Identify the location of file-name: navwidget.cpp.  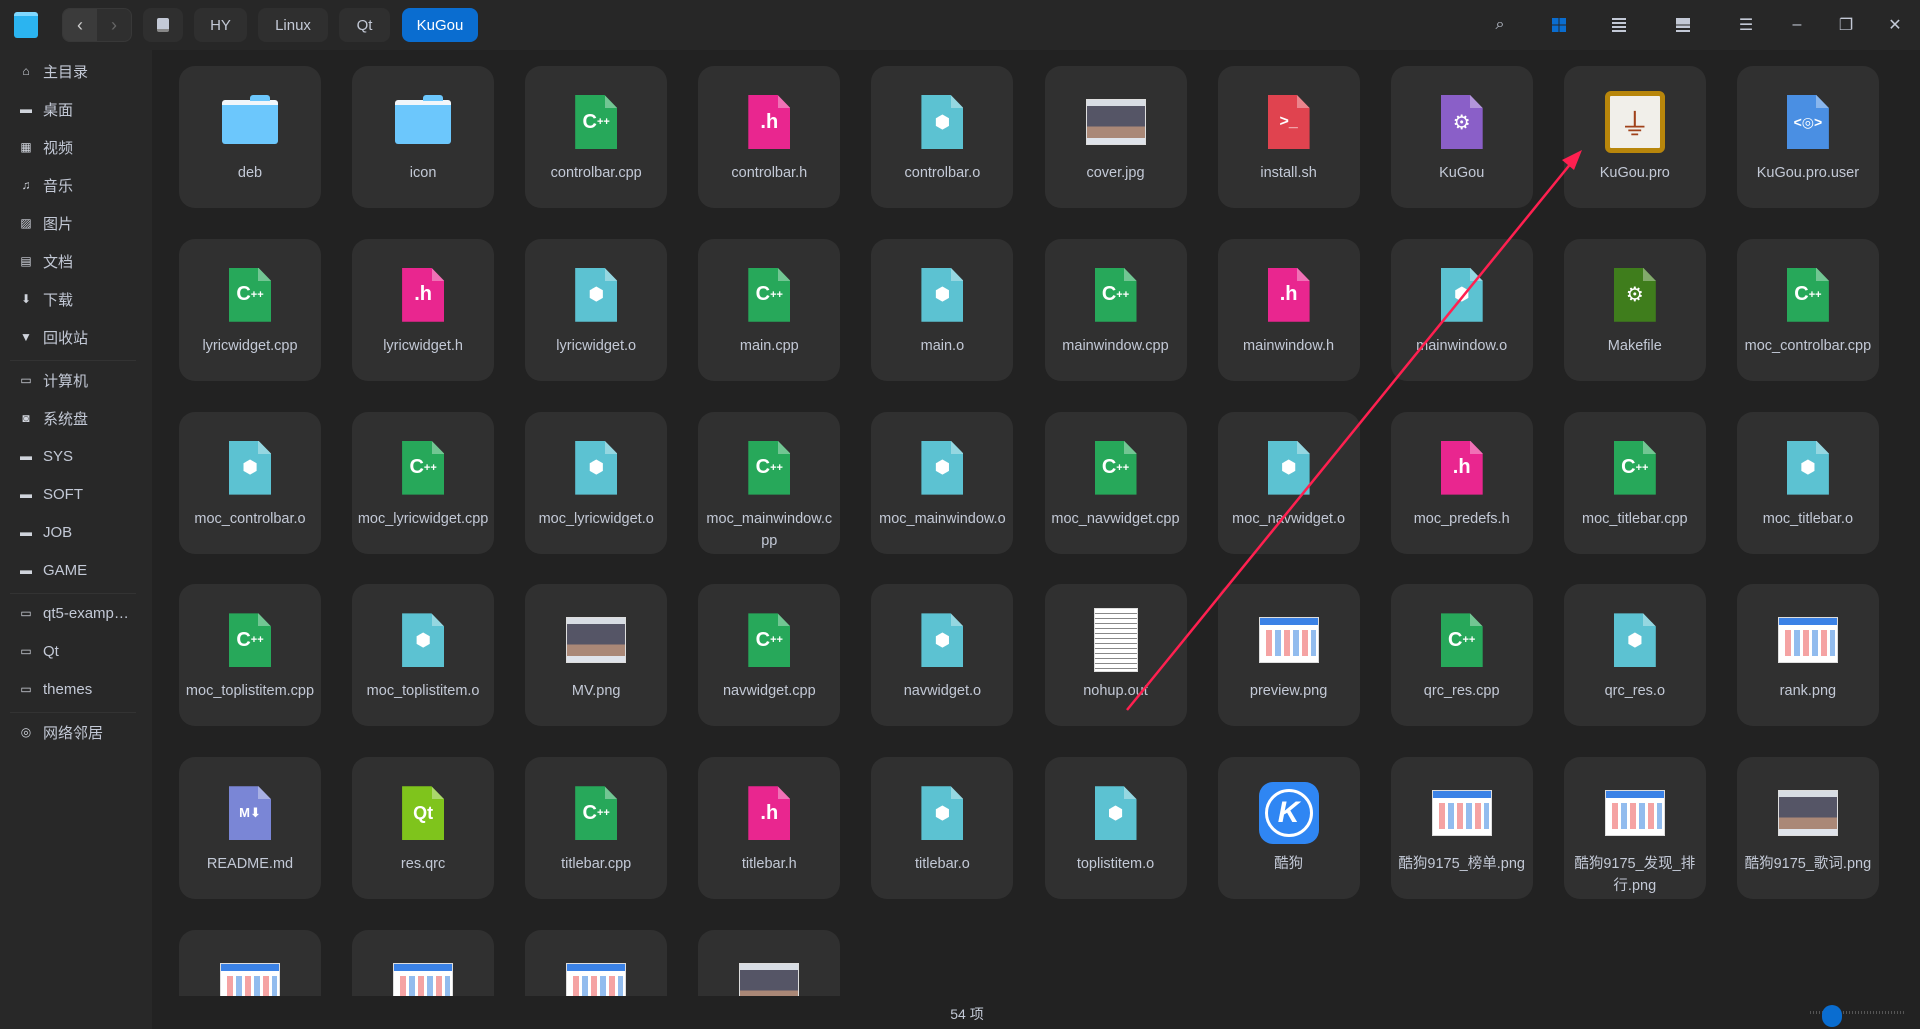
(769, 691).